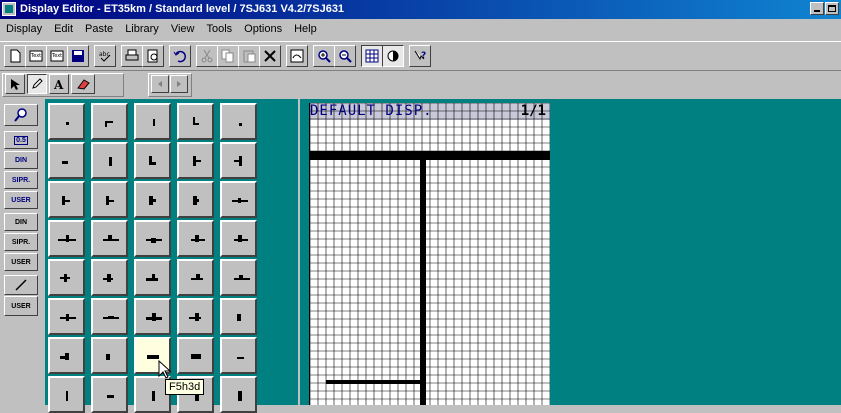 The height and width of the screenshot is (413, 841). What do you see at coordinates (59, 84) in the screenshot?
I see `text-icon: A` at bounding box center [59, 84].